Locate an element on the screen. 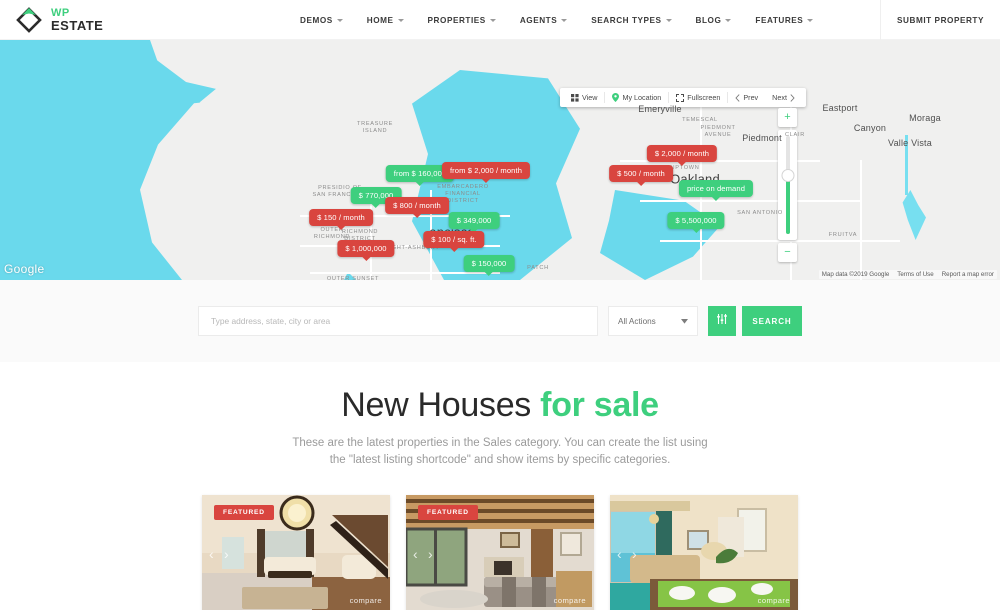 This screenshot has width=1000, height=610. logo-text-wp: WP is located at coordinates (60, 12).